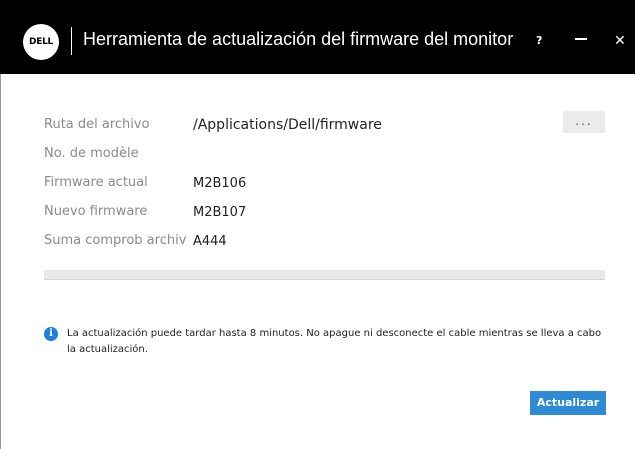 The image size is (635, 449). I want to click on title-separator, so click(71, 41).